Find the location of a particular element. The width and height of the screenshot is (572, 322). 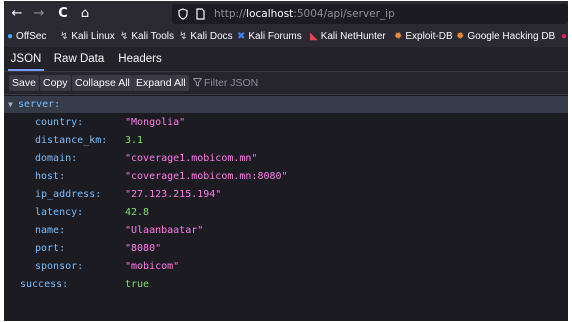

json-key: success: is located at coordinates (44, 284).